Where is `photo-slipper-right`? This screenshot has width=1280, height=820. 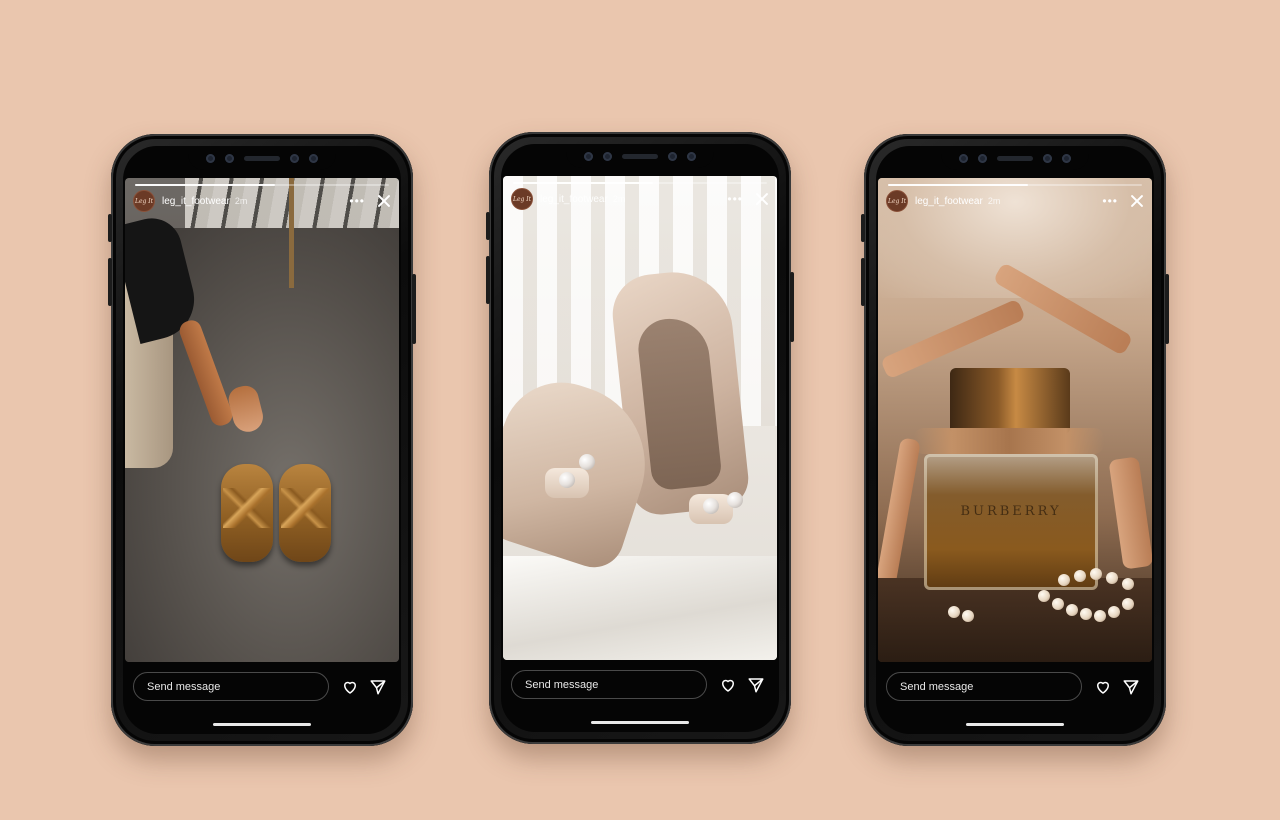
photo-slipper-right is located at coordinates (305, 513).